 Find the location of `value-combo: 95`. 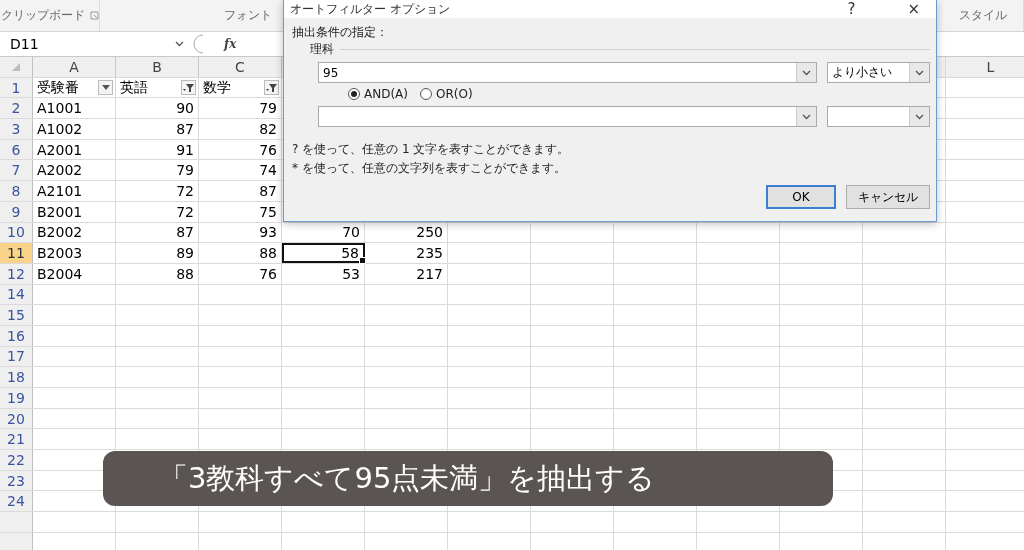

value-combo: 95 is located at coordinates (568, 72).